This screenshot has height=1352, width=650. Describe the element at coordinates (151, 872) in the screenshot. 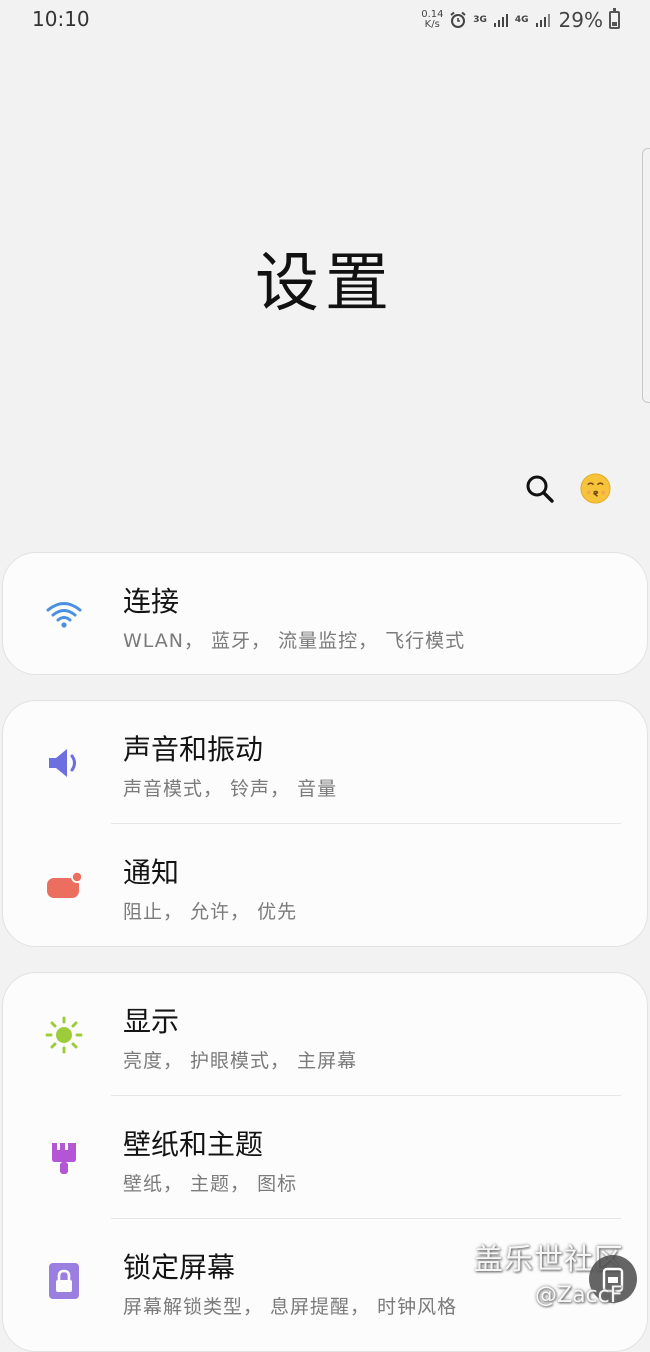

I see `settings-item-title: 通知` at that location.